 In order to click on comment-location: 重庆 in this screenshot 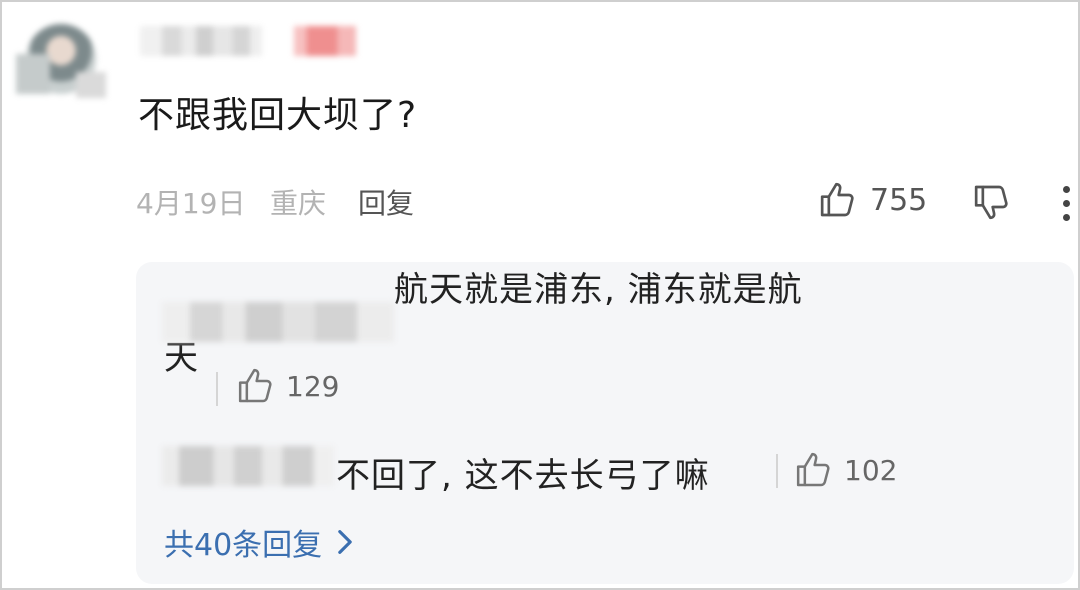, I will do `click(298, 203)`.